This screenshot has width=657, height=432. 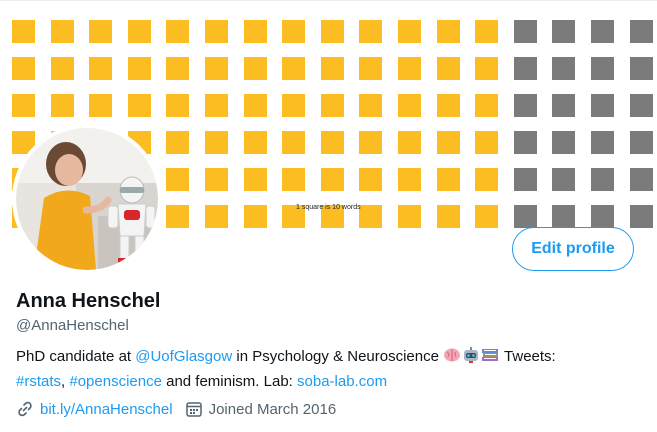 I want to click on avatar-photo, so click(x=87, y=199).